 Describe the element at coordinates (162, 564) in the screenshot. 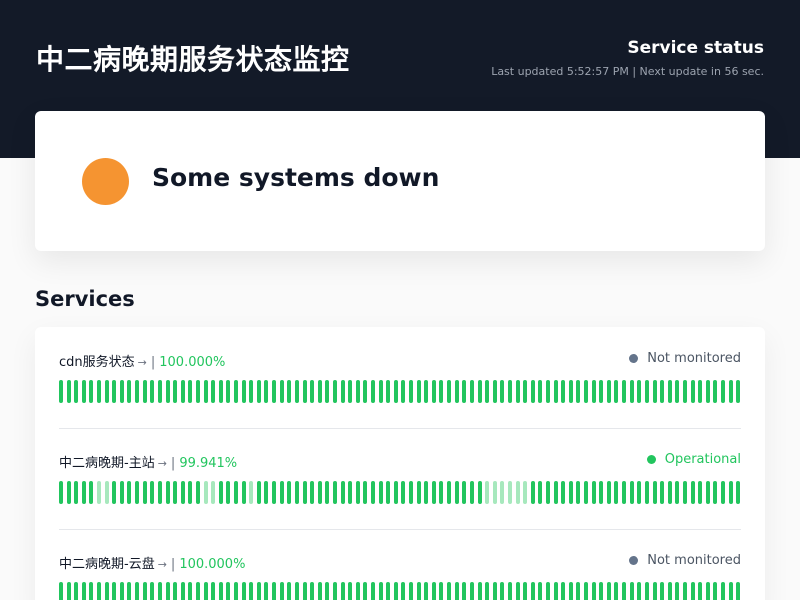

I see `arrow-right-icon: →` at that location.